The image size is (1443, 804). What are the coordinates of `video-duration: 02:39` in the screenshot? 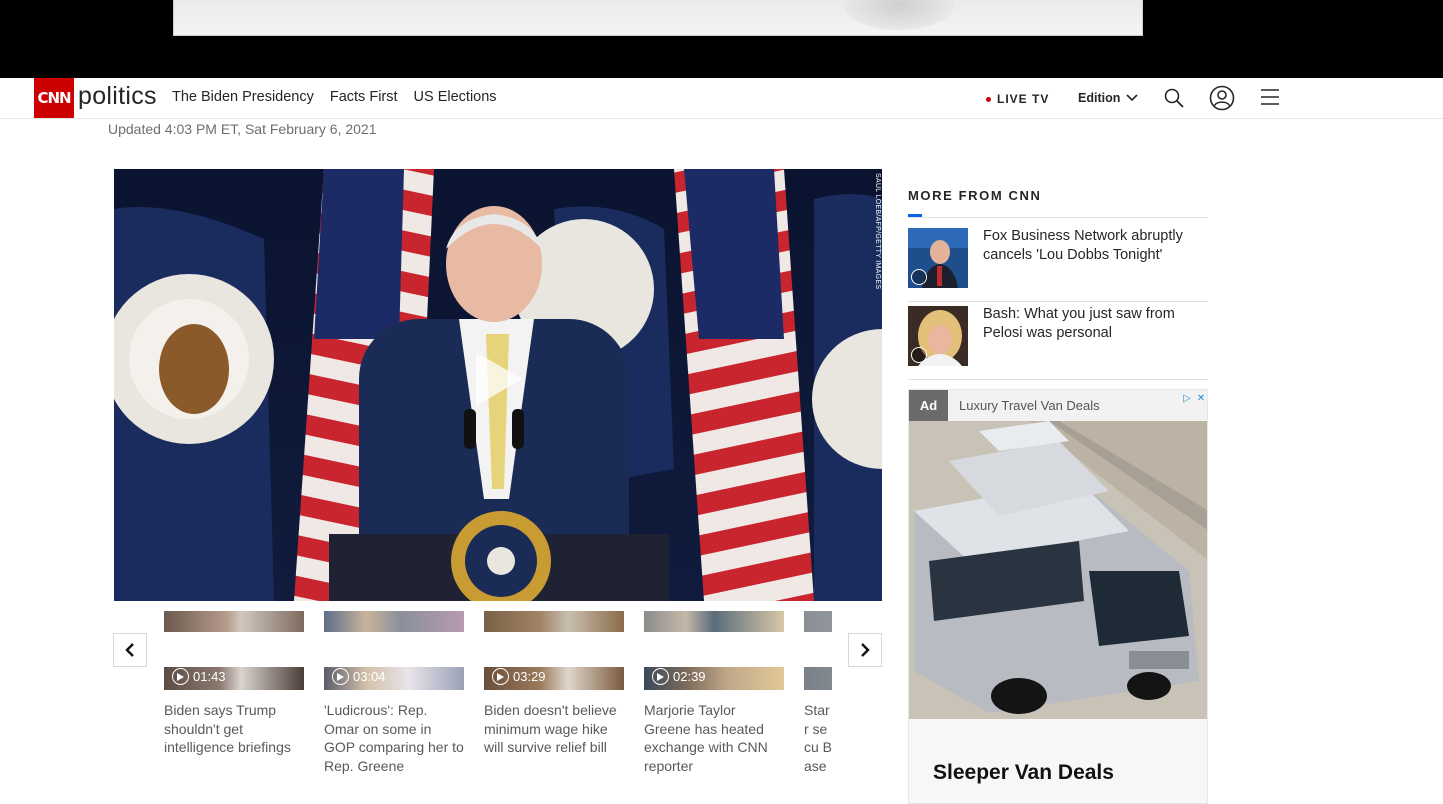 It's located at (689, 676).